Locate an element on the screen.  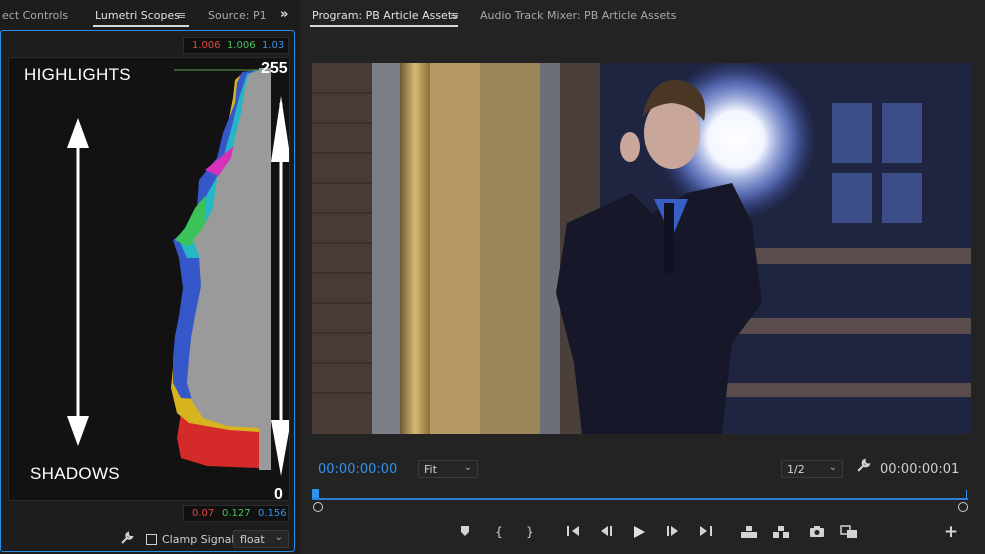
tab-effect-controls: ect Controls is located at coordinates (35, 15).